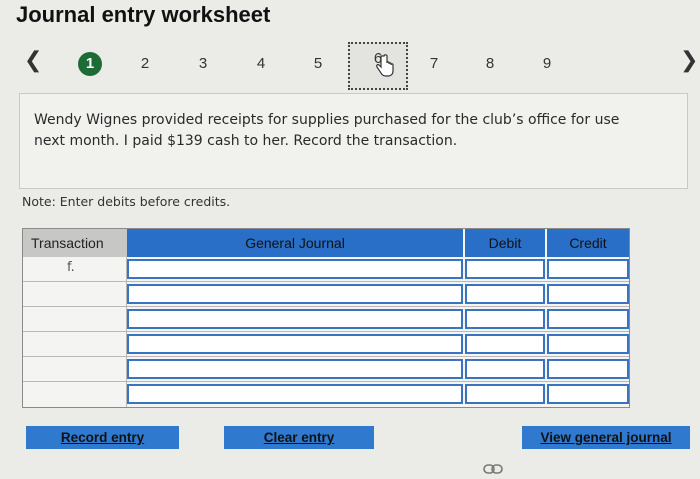 The image size is (700, 479). What do you see at coordinates (385, 65) in the screenshot?
I see `hand-pointer-icon` at bounding box center [385, 65].